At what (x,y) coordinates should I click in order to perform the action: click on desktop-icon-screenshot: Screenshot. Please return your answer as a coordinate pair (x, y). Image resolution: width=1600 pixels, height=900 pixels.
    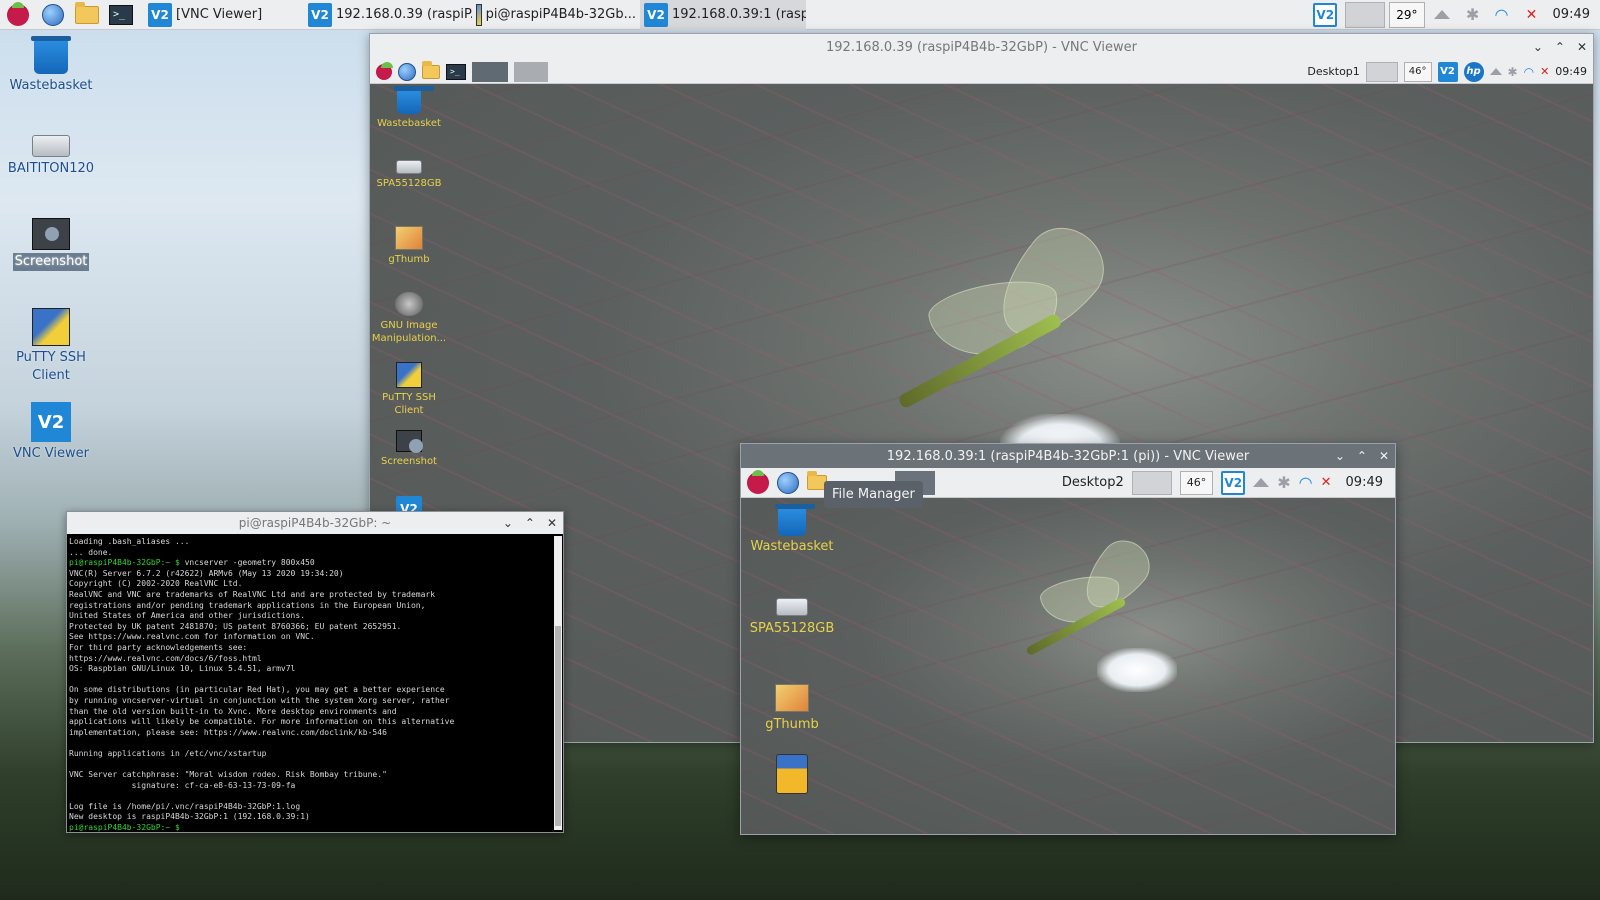
    Looking at the image, I should click on (51, 244).